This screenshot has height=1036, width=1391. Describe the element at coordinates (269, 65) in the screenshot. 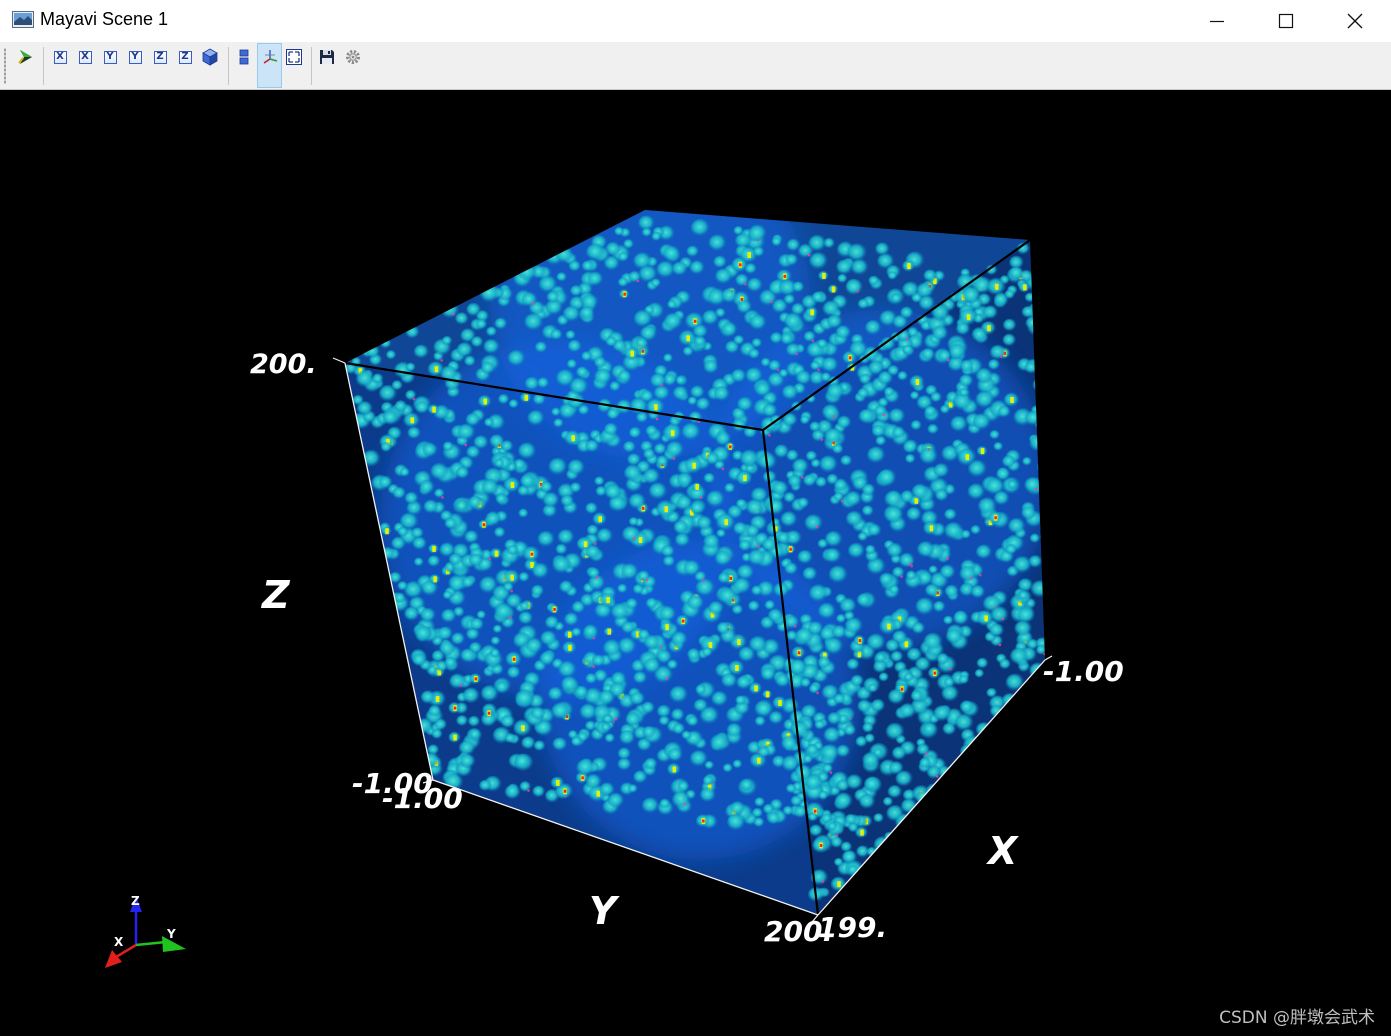

I see `toggle-axes-button` at that location.